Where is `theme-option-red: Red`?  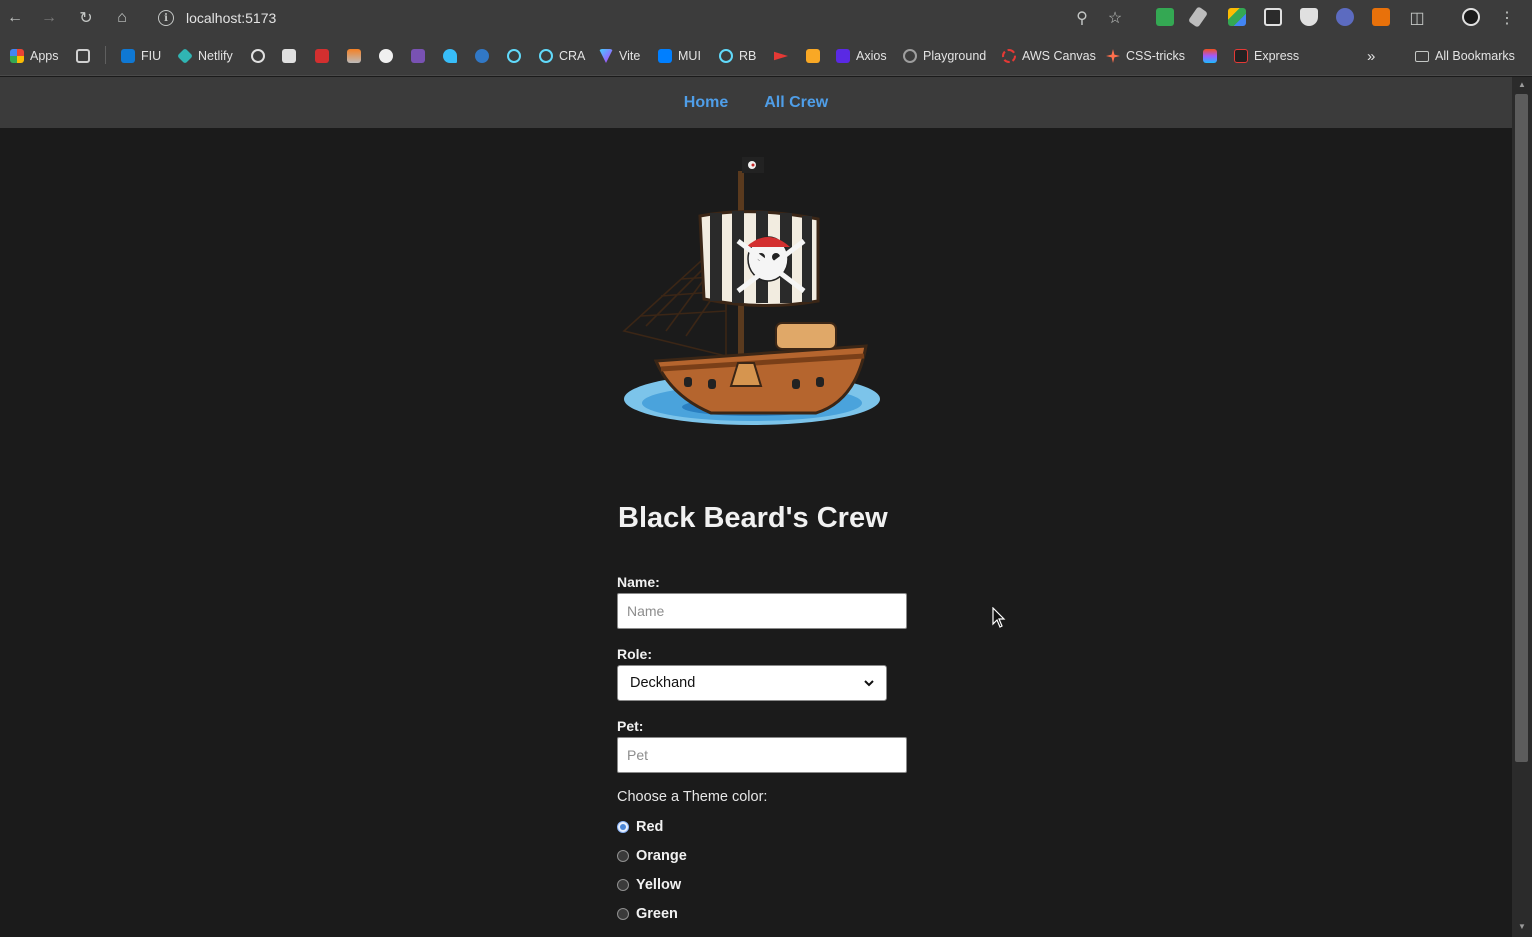
theme-option-red: Red is located at coordinates (640, 827).